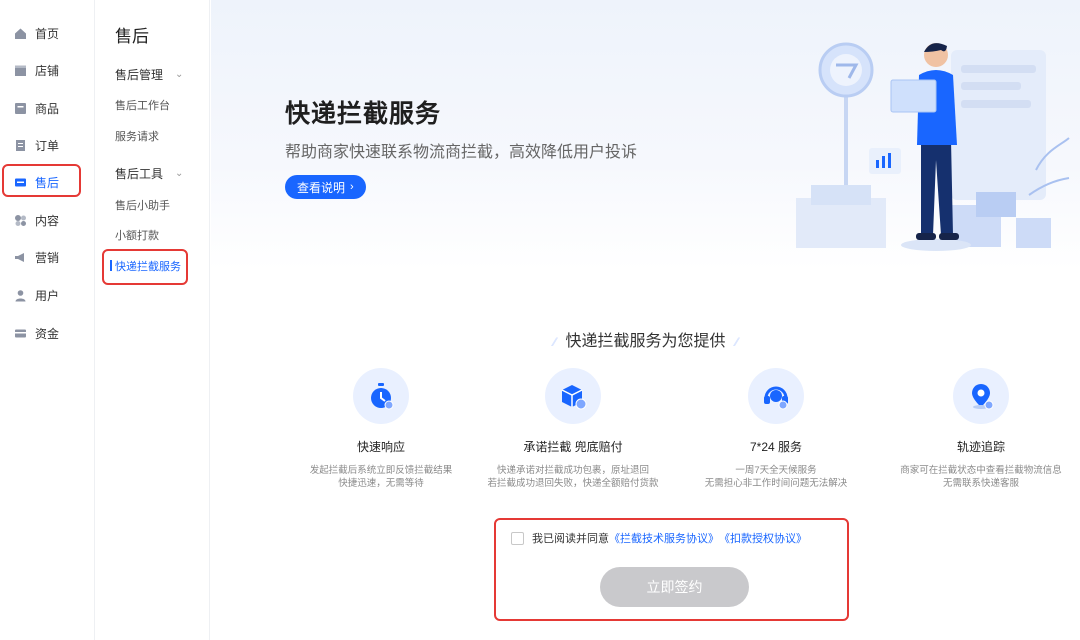 This screenshot has height=640, width=1080. What do you see at coordinates (776, 429) in the screenshot?
I see `feature-item-247-service: 7*24 服务 一周7天全天候服务 无需担心非工作时间问题无法解决` at bounding box center [776, 429].